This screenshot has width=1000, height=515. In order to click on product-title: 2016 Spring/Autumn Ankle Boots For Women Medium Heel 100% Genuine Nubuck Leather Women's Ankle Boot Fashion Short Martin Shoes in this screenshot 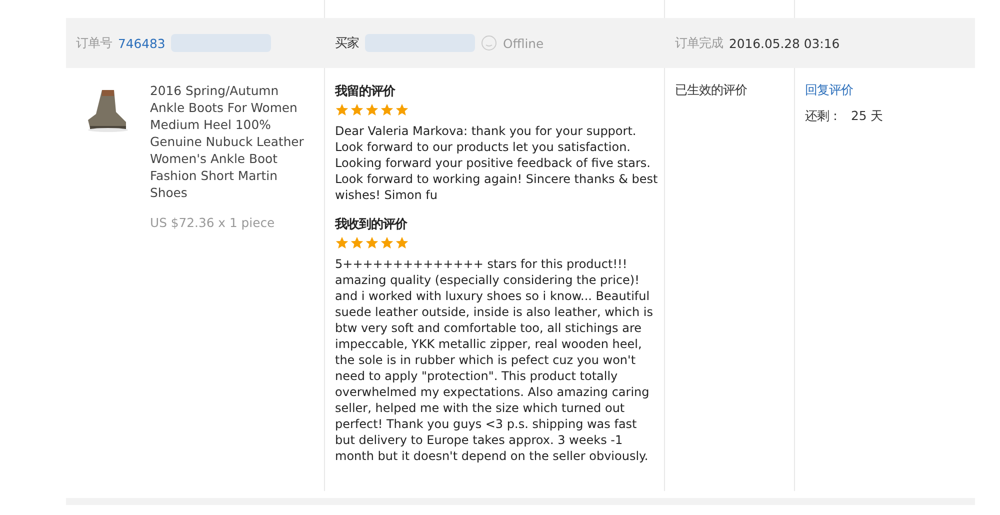, I will do `click(230, 141)`.